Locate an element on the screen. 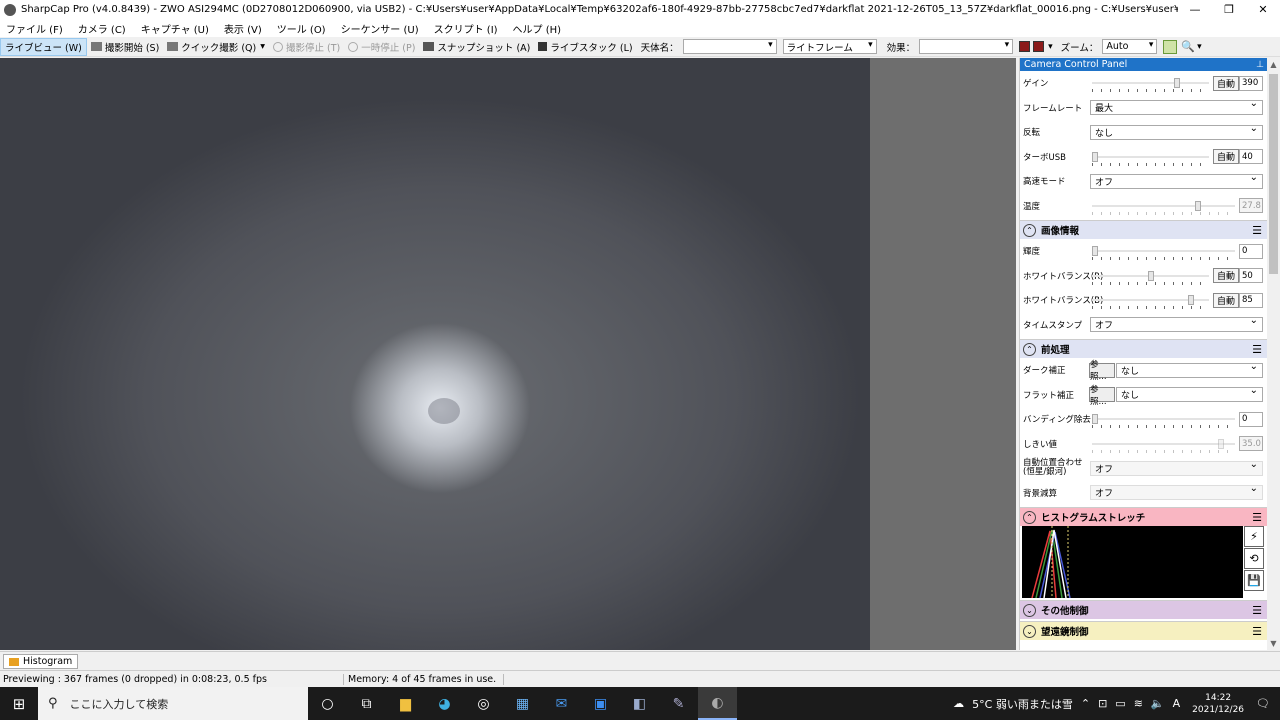 The image size is (1280, 720). flip-select: なし is located at coordinates (1176, 131).